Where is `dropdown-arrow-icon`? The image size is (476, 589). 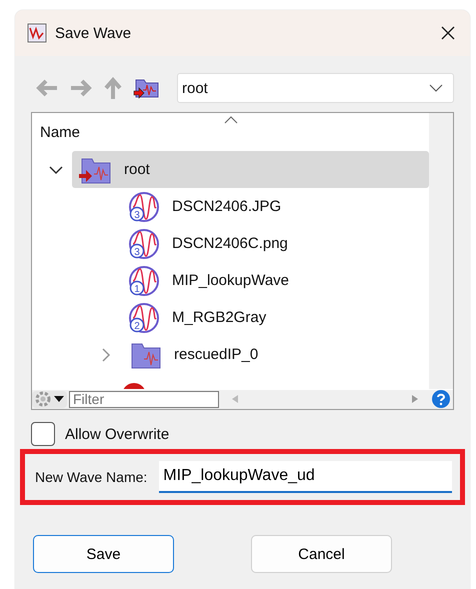 dropdown-arrow-icon is located at coordinates (59, 399).